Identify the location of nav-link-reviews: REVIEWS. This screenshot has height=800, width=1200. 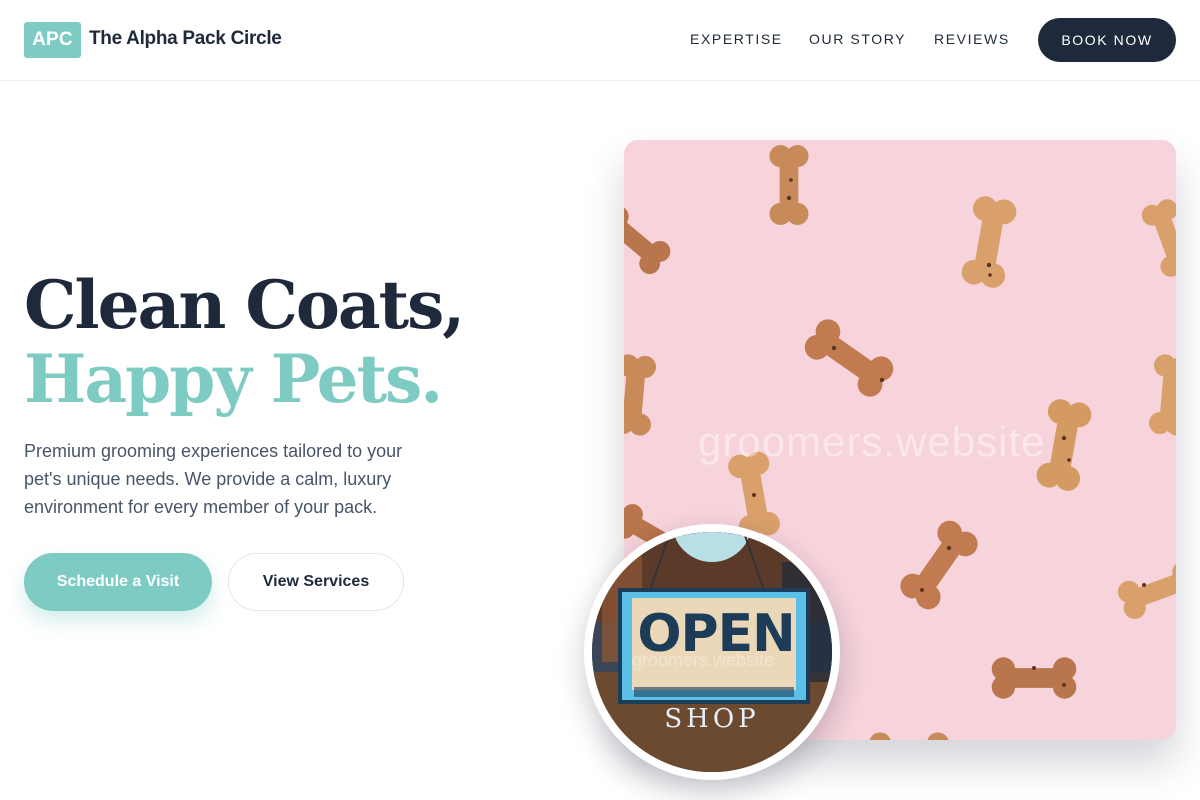
(972, 39).